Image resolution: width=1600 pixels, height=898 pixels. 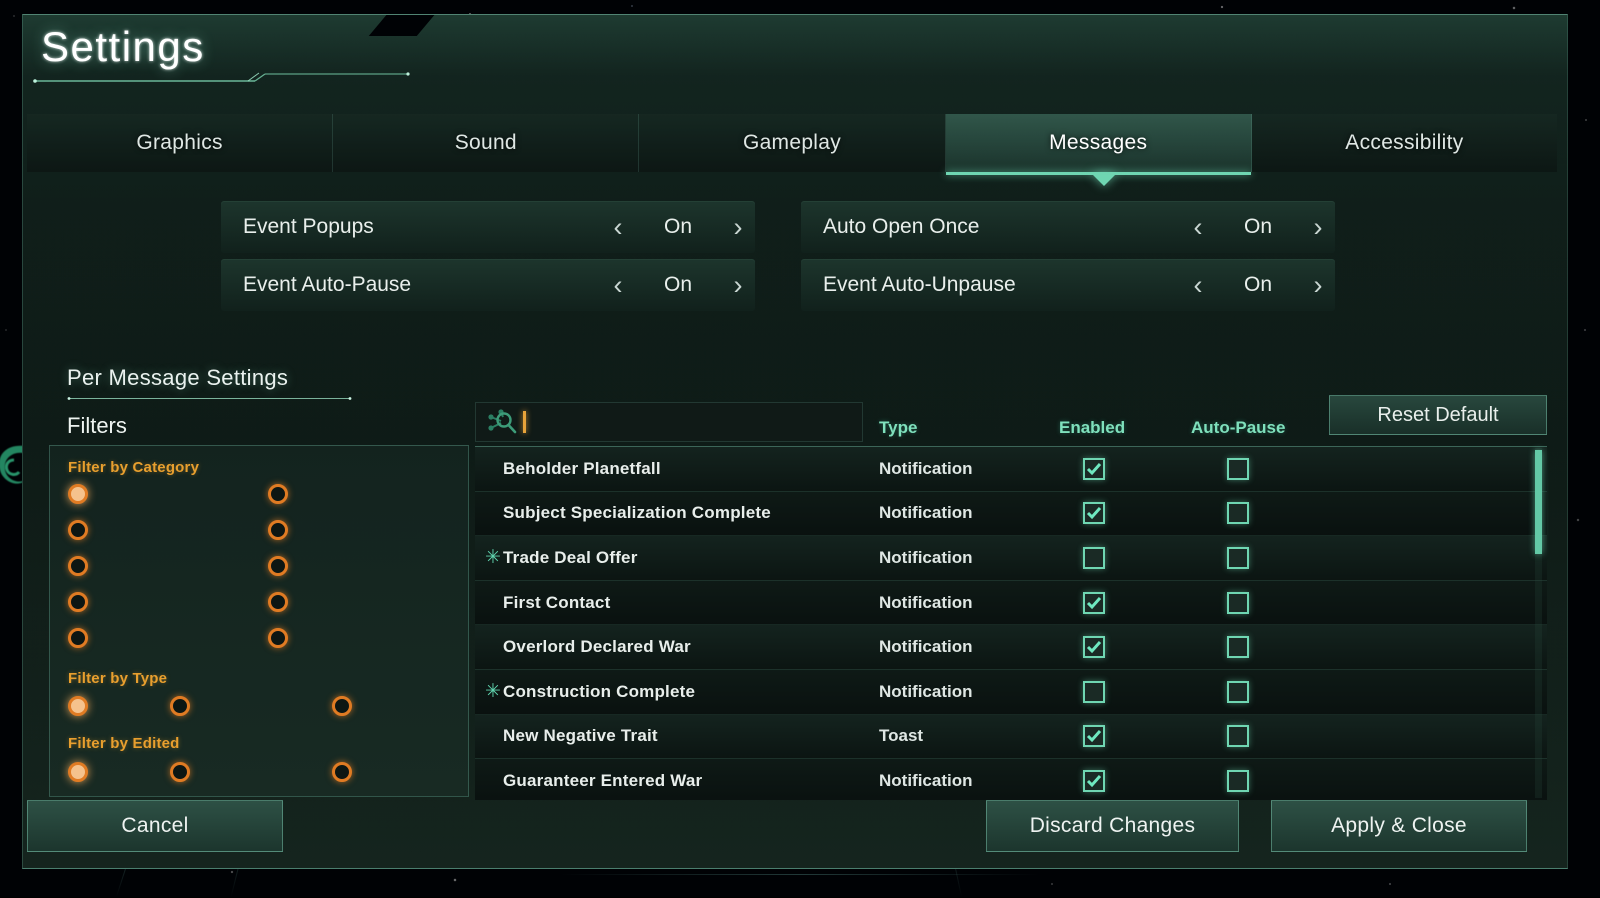 What do you see at coordinates (1538, 623) in the screenshot?
I see `table-scrollbar` at bounding box center [1538, 623].